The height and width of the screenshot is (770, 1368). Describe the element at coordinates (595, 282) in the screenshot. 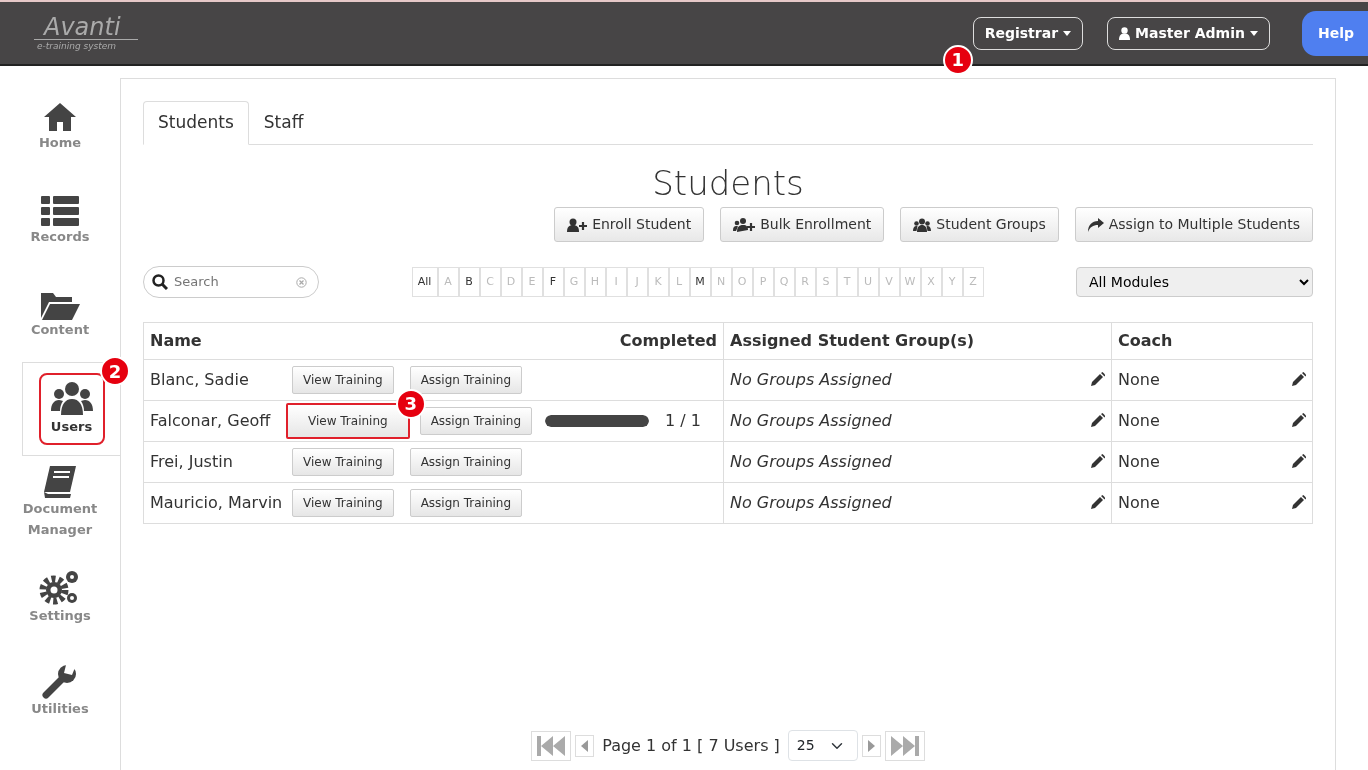

I see `letter-filter: H` at that location.